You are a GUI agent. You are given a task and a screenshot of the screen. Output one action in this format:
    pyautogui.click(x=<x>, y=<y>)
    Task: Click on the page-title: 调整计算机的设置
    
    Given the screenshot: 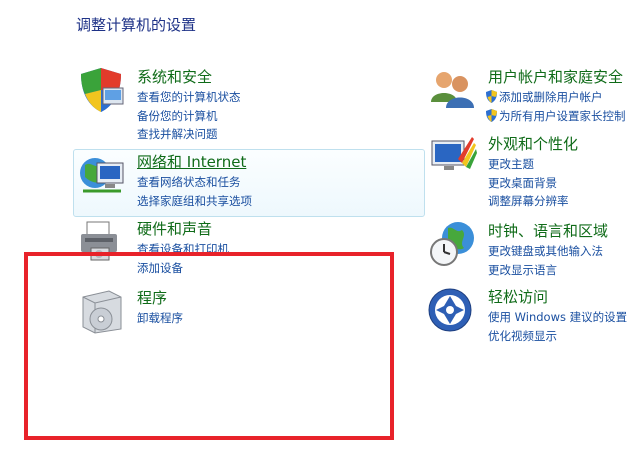 What is the action you would take?
    pyautogui.click(x=136, y=25)
    